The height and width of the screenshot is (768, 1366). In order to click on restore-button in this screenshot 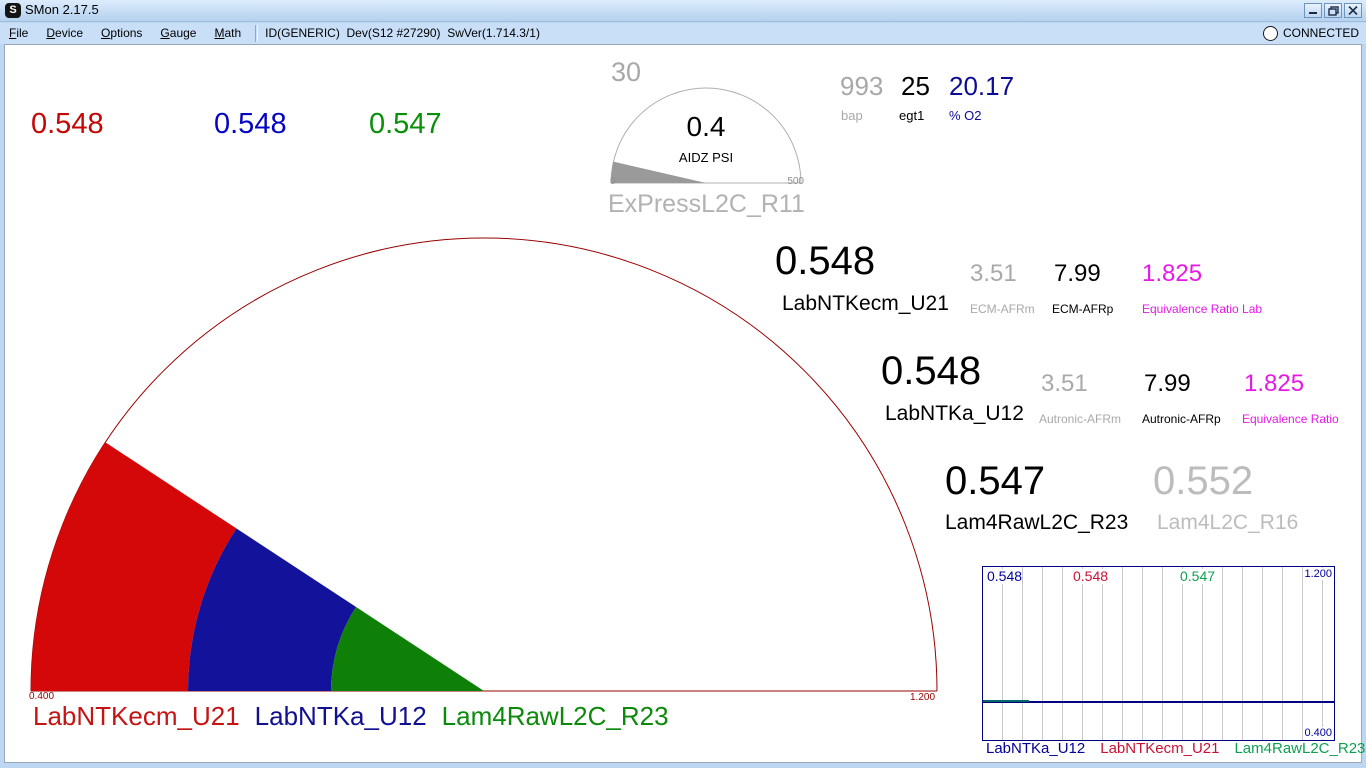, I will do `click(1333, 10)`.